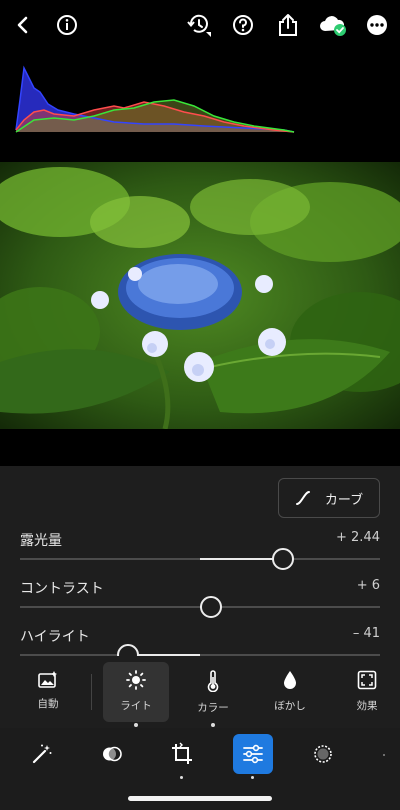 Image resolution: width=400 pixels, height=810 pixels. Describe the element at coordinates (288, 25) in the screenshot. I see `share-icon` at that location.